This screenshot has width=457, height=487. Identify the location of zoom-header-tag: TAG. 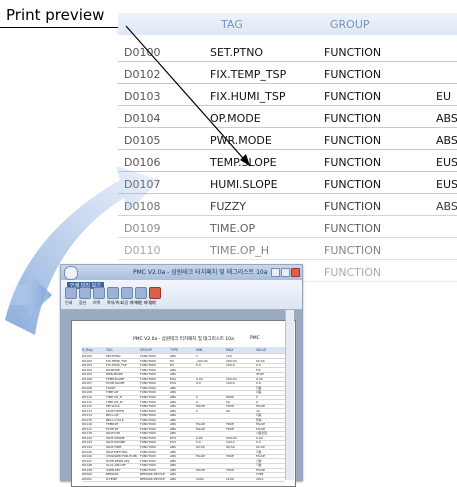
(232, 24).